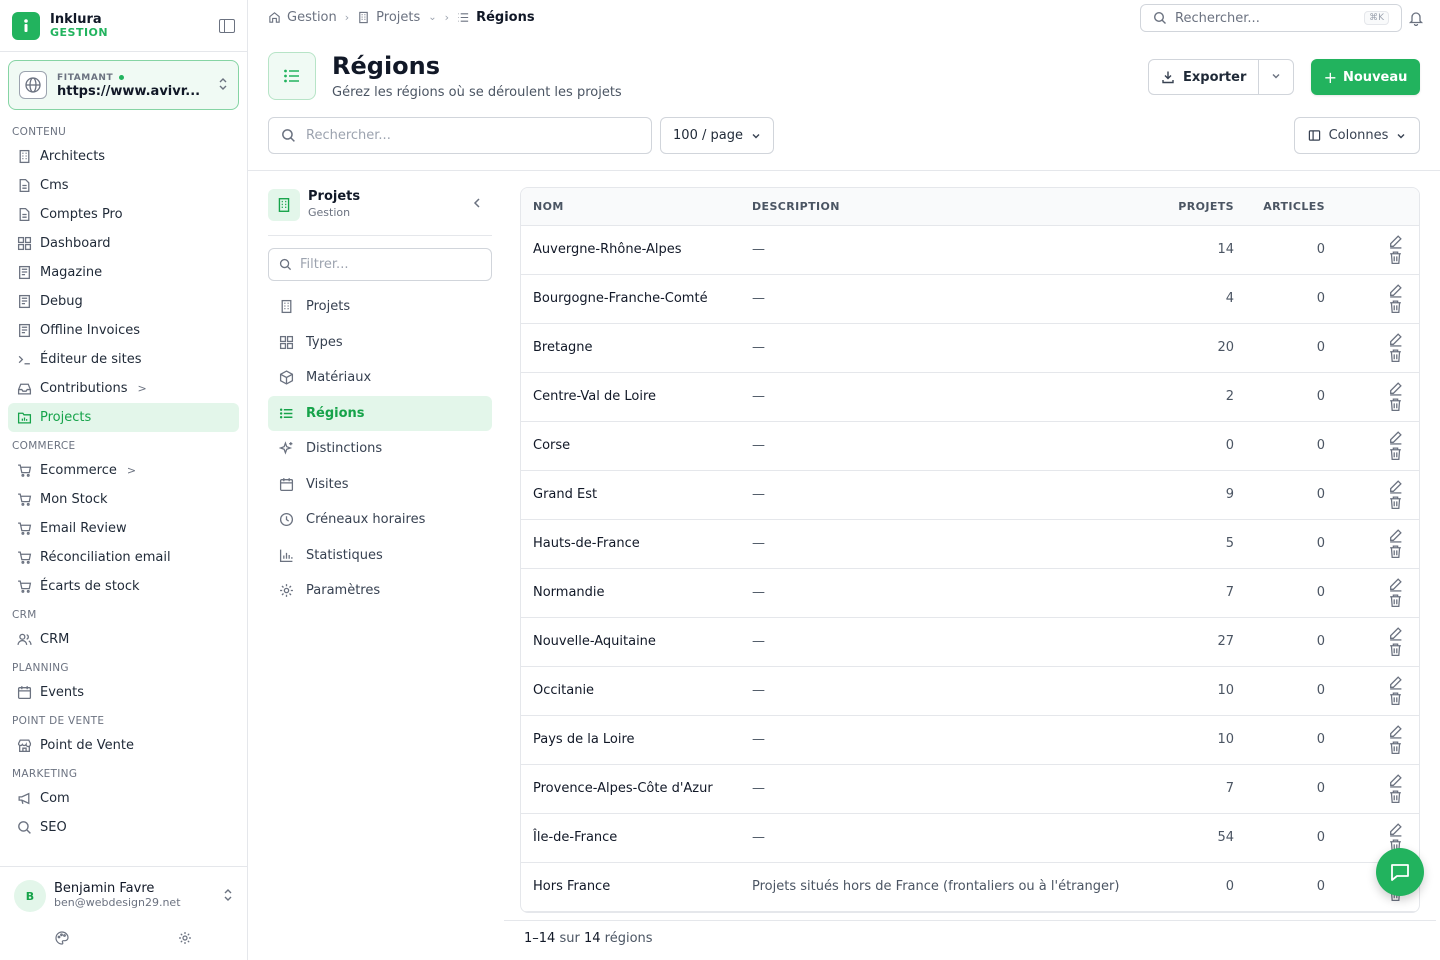 Image resolution: width=1440 pixels, height=960 pixels. Describe the element at coordinates (466, 135) in the screenshot. I see `table-search-input` at that location.